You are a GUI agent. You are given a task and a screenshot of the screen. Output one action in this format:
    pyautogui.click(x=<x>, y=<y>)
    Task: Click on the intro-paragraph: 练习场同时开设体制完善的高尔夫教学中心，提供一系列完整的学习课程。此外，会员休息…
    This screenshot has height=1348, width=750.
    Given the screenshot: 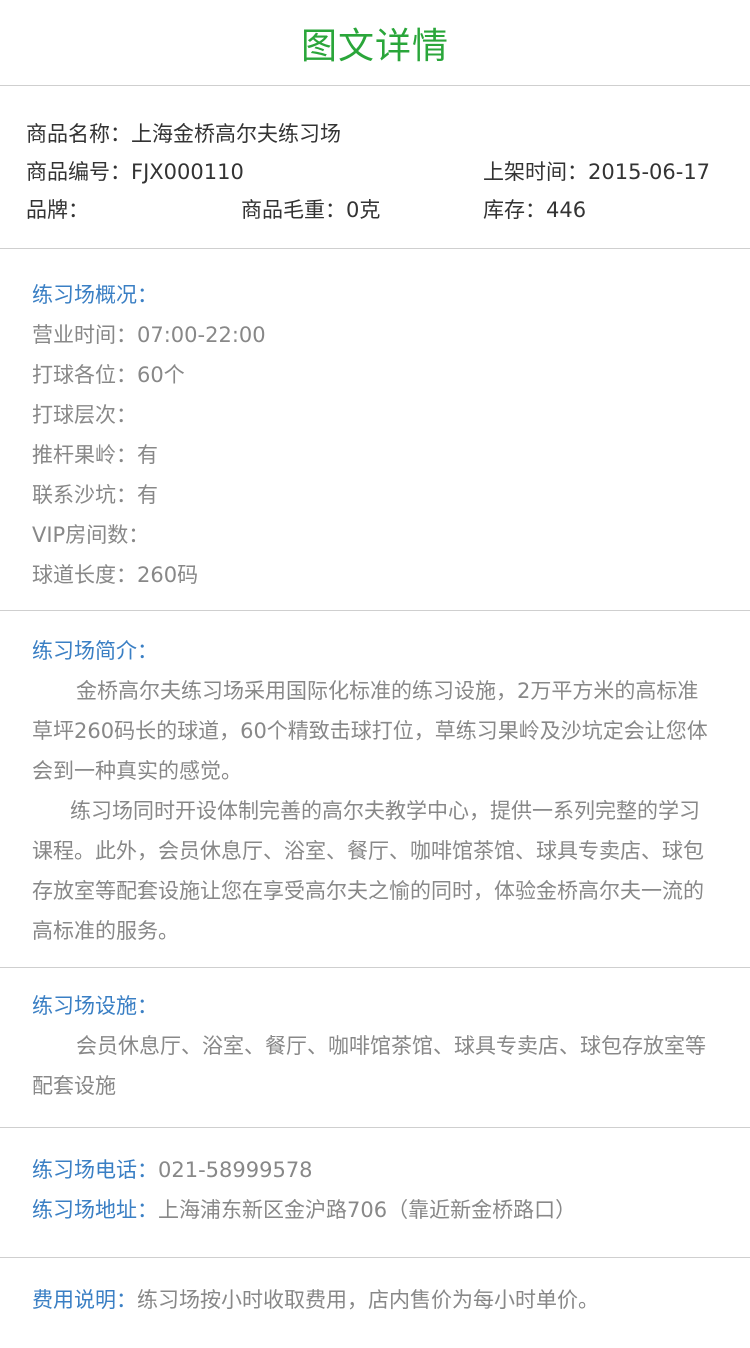 What is the action you would take?
    pyautogui.click(x=368, y=871)
    